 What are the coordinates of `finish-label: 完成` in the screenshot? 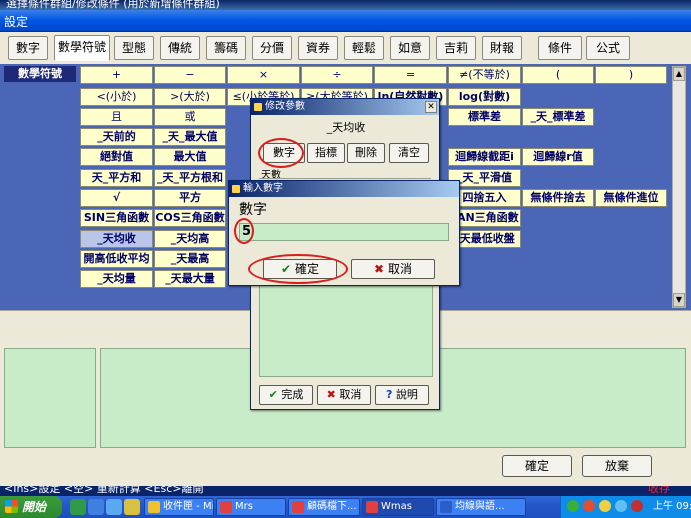 It's located at (292, 394).